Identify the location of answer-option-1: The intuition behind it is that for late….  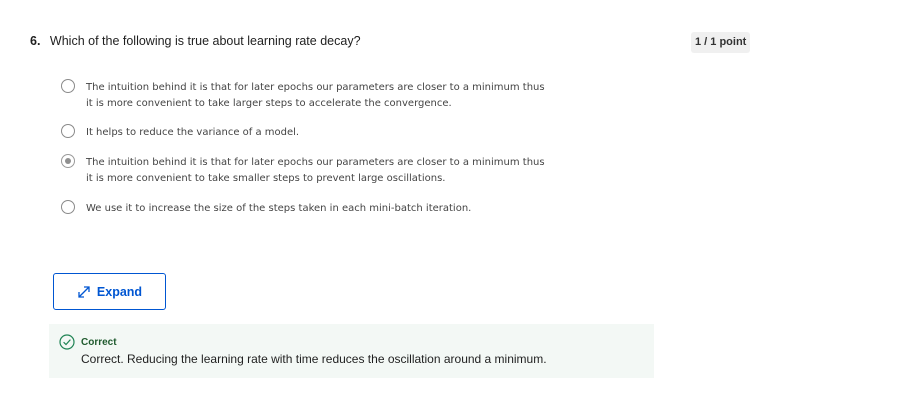
(308, 95).